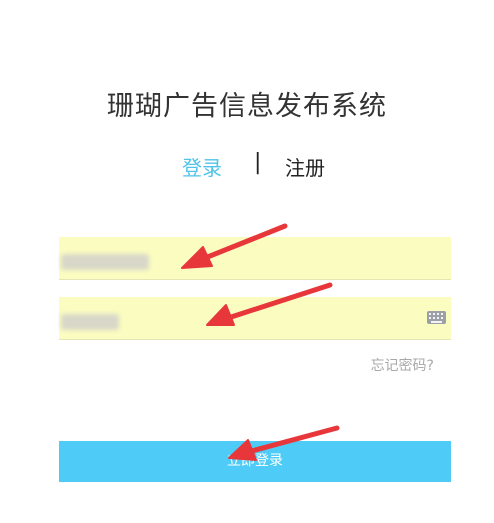 The height and width of the screenshot is (523, 494). What do you see at coordinates (436, 317) in the screenshot?
I see `keyboard-icon` at bounding box center [436, 317].